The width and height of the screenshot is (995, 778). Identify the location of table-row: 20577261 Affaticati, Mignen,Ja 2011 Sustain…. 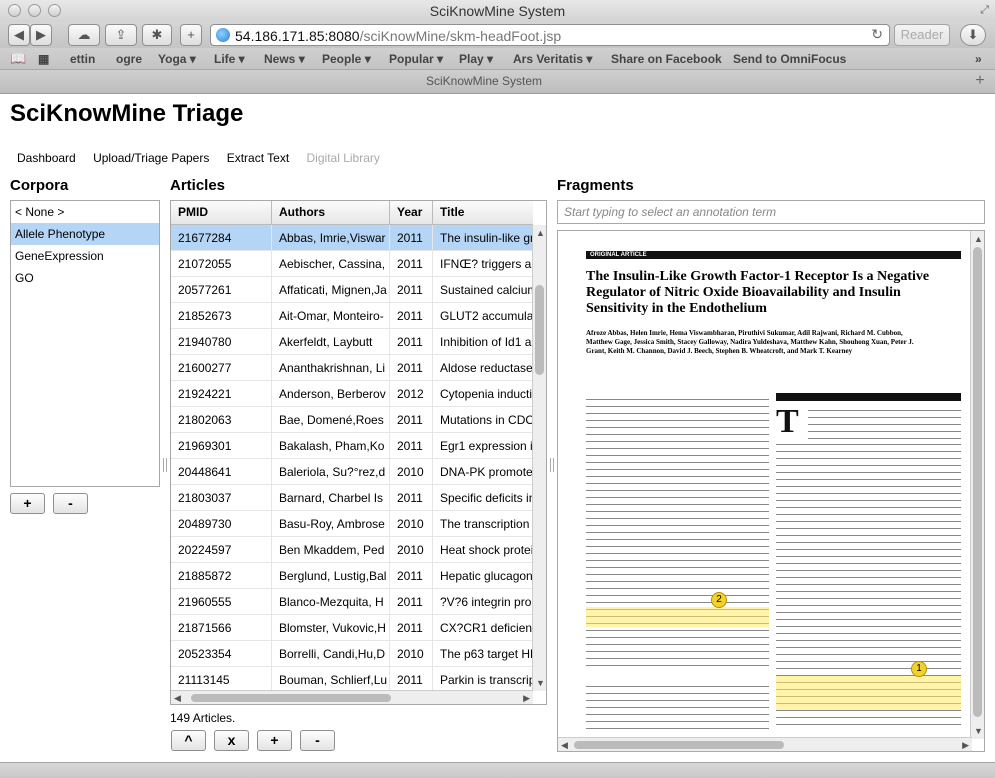
(352, 290).